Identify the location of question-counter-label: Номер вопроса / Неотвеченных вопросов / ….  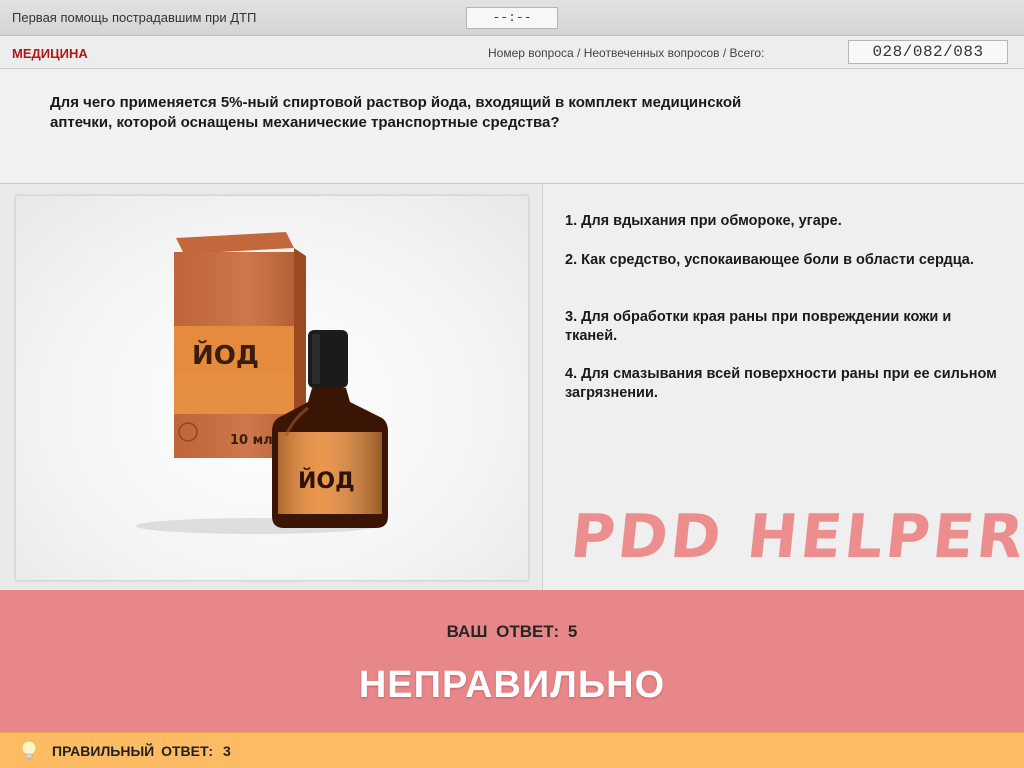
(626, 53).